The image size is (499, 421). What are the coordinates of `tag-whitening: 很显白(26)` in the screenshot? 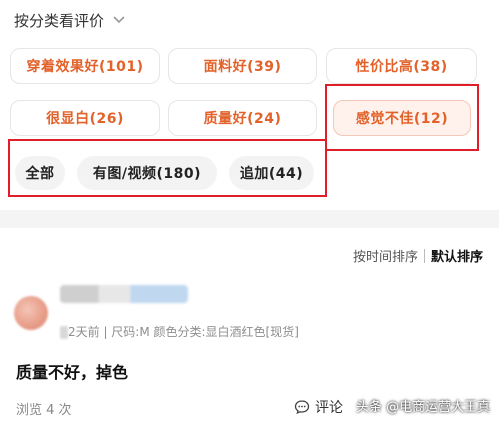 It's located at (85, 118).